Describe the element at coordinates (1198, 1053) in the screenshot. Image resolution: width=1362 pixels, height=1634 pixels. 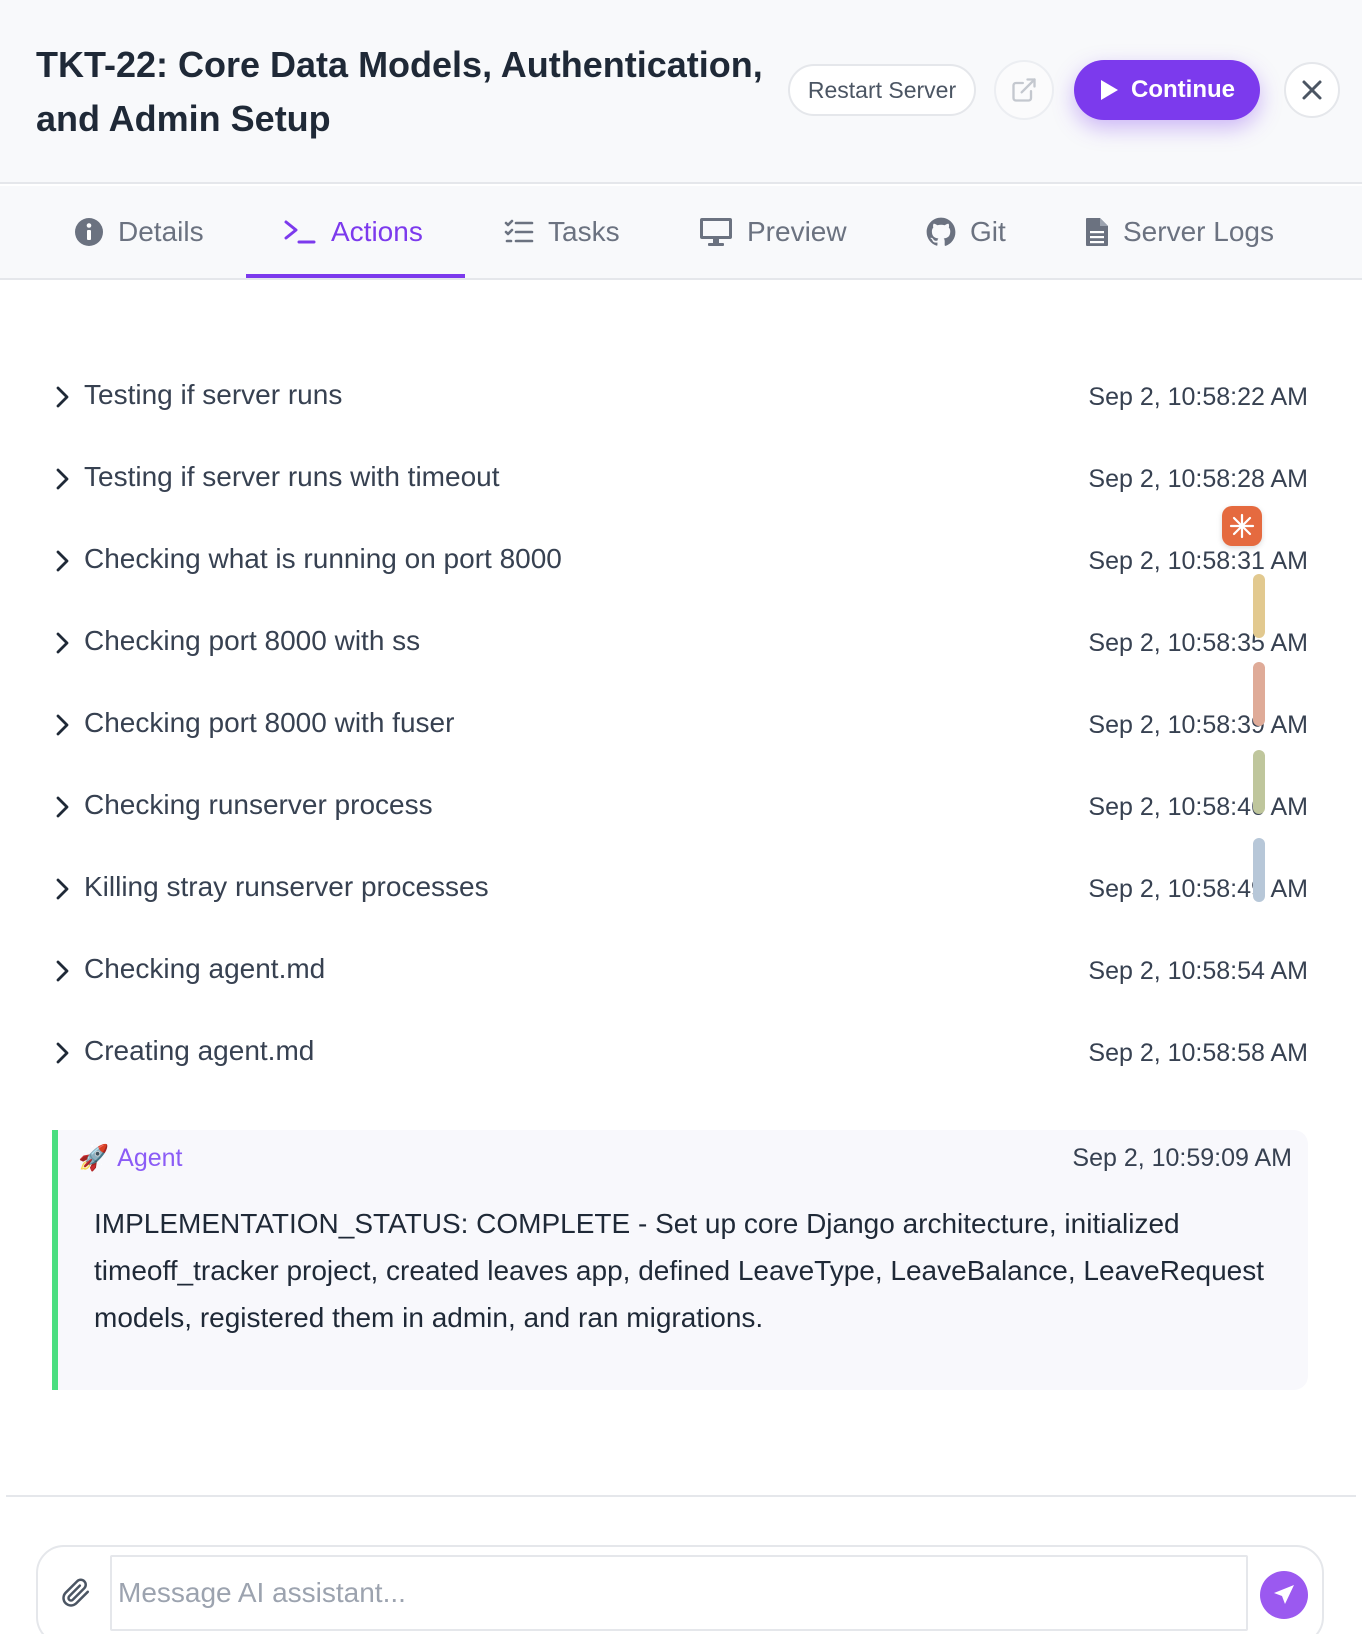
I see `action-timestamp: Sep 2, 10:58:58 AM` at that location.